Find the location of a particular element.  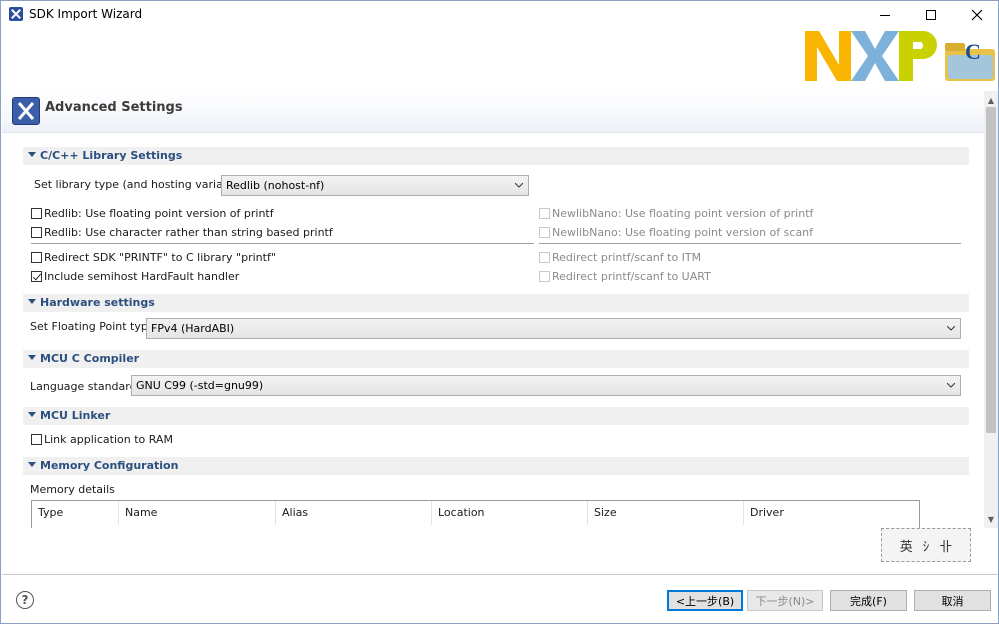

column-type: Type is located at coordinates (51, 512).